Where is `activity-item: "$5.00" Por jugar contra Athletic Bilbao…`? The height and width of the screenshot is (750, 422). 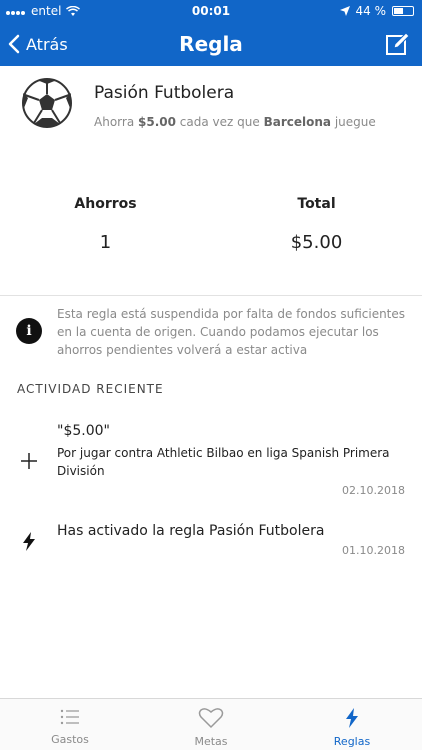 activity-item: "$5.00" Por jugar contra Athletic Bilbao… is located at coordinates (211, 460).